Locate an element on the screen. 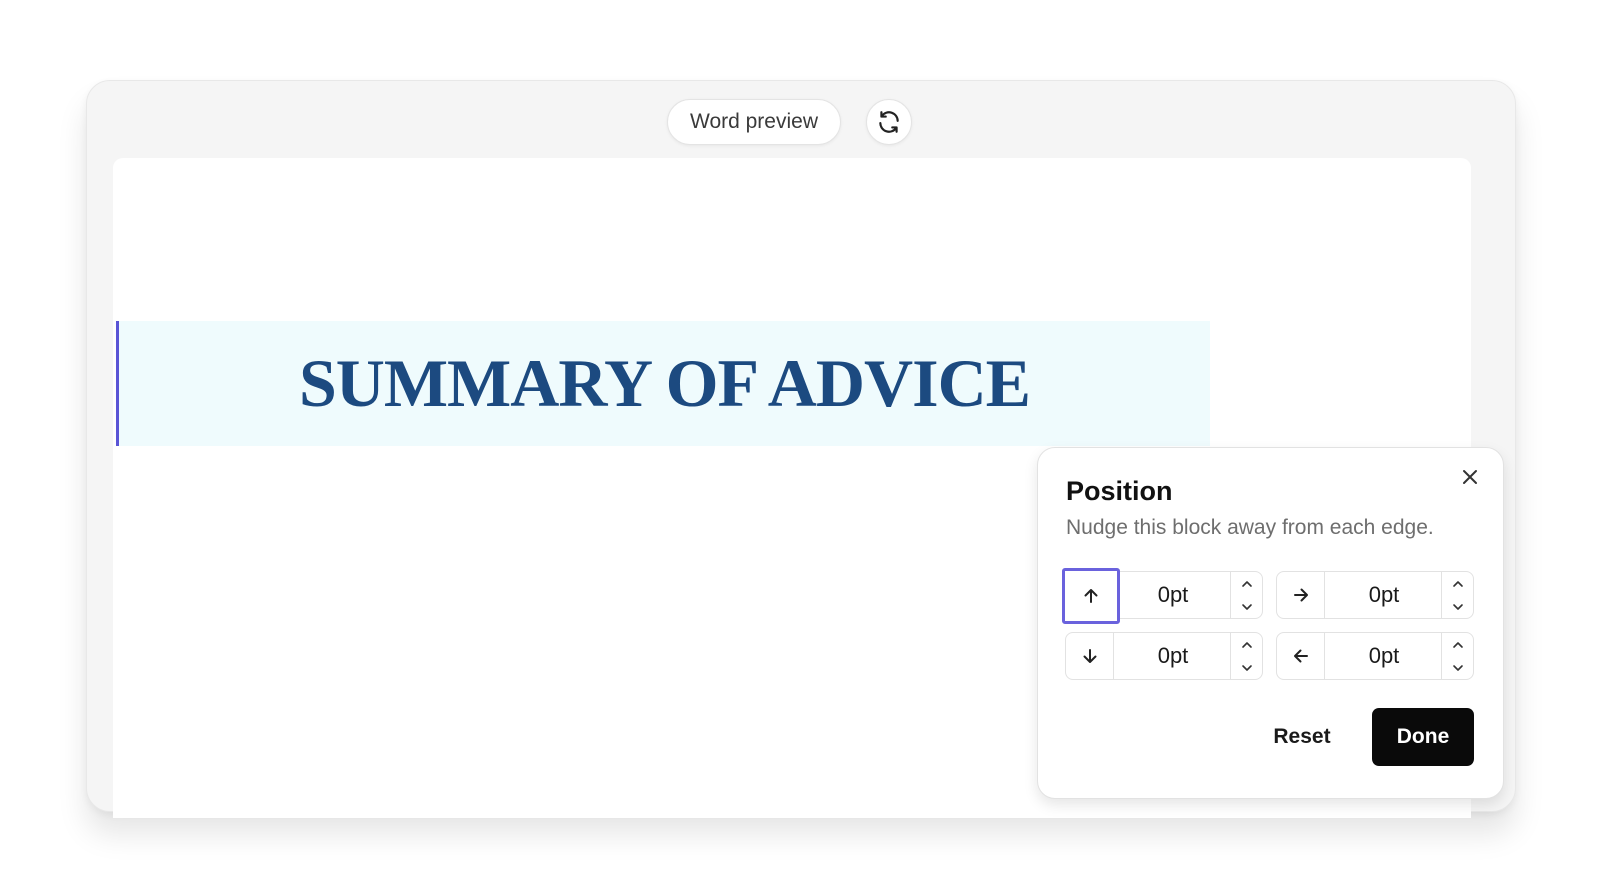  document-heading: SUMMARY OF ADVICE is located at coordinates (664, 383).